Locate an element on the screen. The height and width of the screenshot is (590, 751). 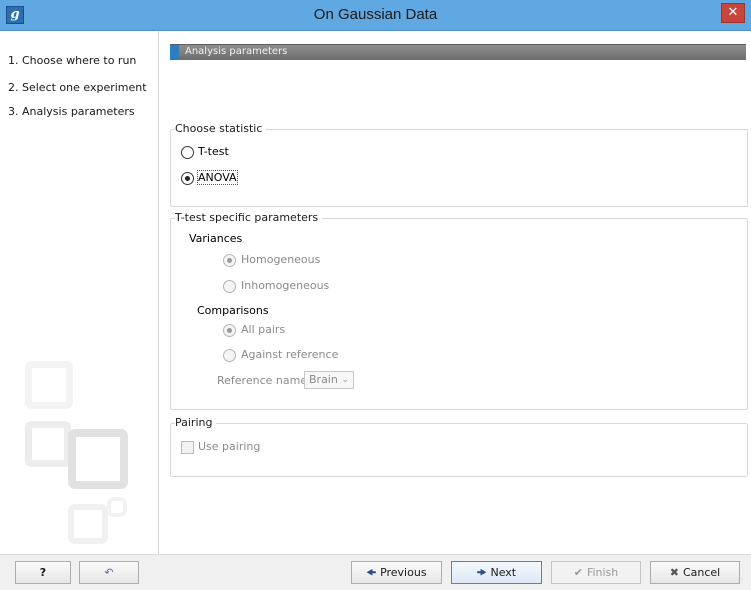
reference-name-label: Reference name is located at coordinates (262, 380).